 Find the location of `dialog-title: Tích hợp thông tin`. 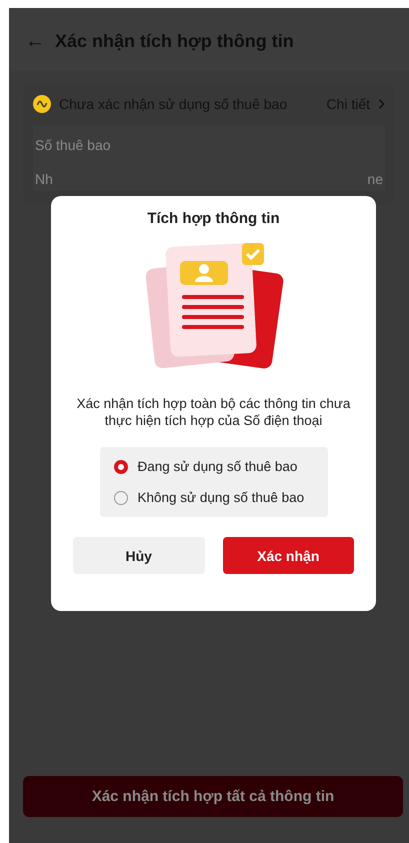

dialog-title: Tích hợp thông tin is located at coordinates (213, 218).